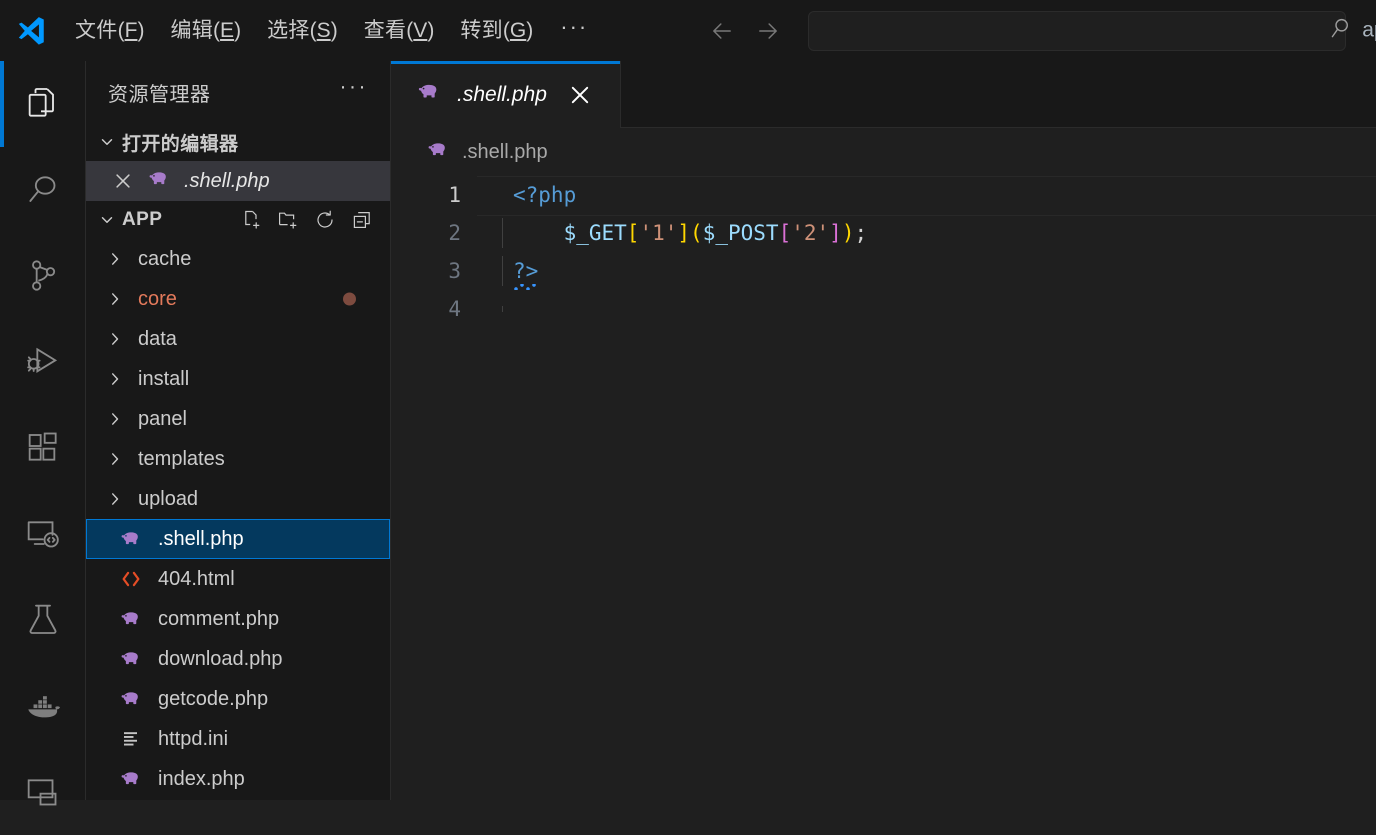 This screenshot has height=835, width=1376. What do you see at coordinates (157, 298) in the screenshot?
I see `tree-item-label: core` at bounding box center [157, 298].